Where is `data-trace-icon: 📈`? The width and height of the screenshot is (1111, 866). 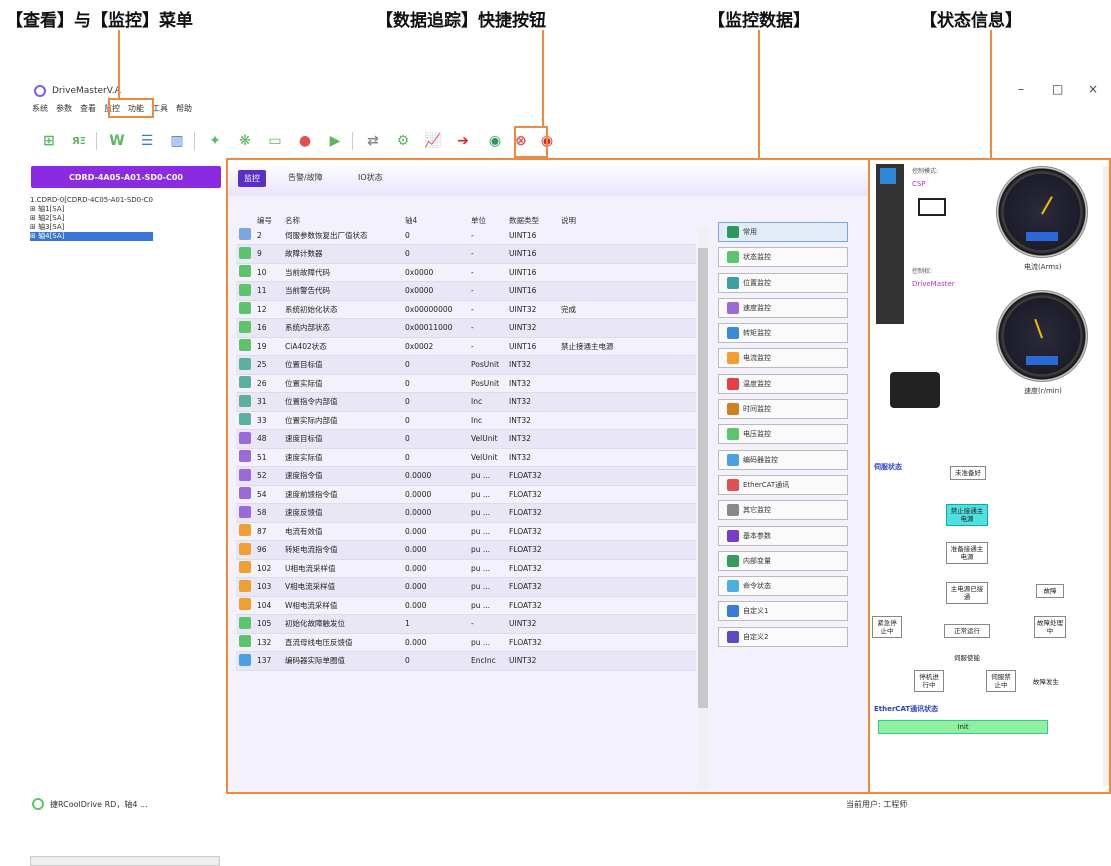
data-trace-icon: 📈 is located at coordinates (433, 141).